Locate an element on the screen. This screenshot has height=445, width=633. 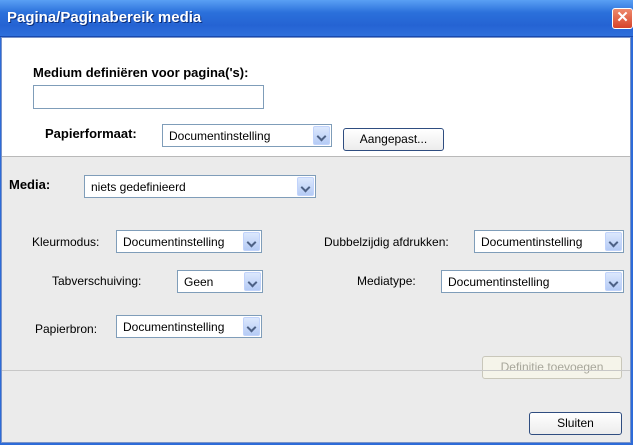
tab-shift-label: Tabverschuiving: is located at coordinates (97, 281).